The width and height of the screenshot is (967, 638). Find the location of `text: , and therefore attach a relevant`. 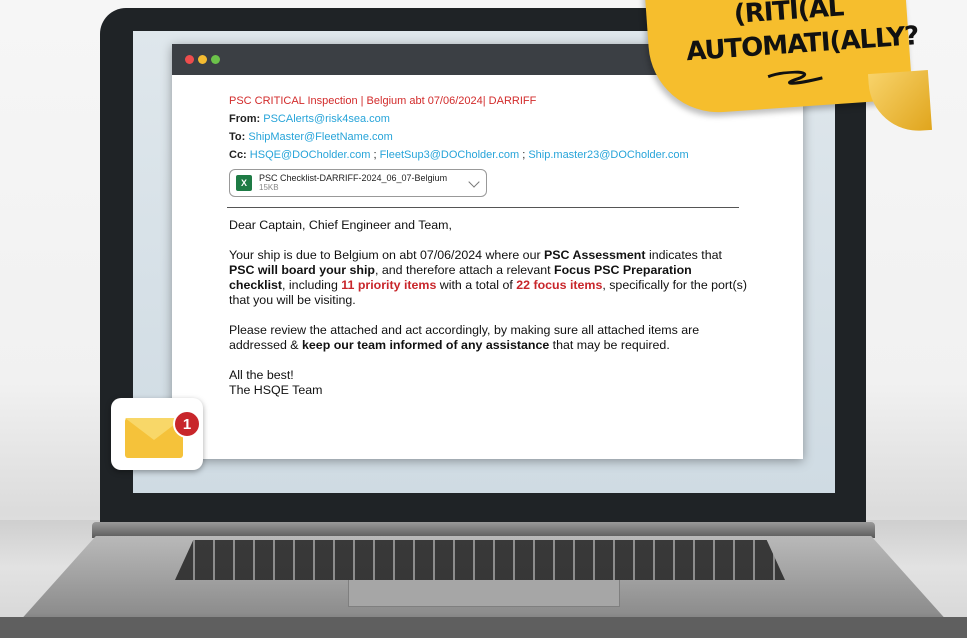

text: , and therefore attach a relevant is located at coordinates (464, 270).